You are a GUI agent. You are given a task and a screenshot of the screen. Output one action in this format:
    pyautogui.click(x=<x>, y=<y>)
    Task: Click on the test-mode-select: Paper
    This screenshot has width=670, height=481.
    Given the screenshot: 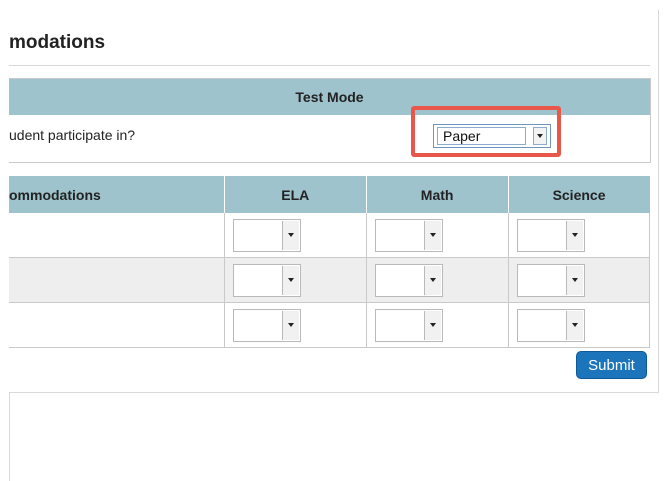 What is the action you would take?
    pyautogui.click(x=492, y=136)
    